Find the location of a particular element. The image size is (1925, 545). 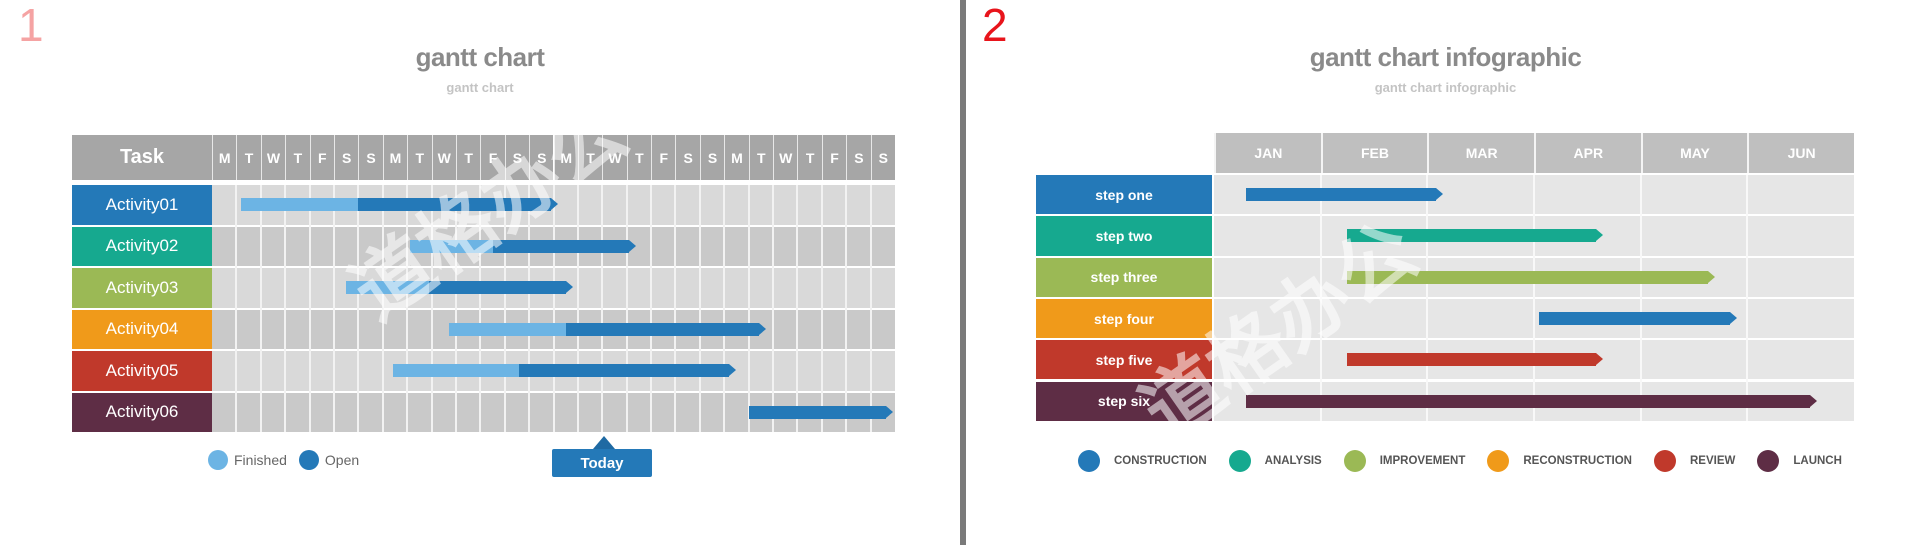

legend-label: RECONSTRUCTION is located at coordinates (1577, 461).